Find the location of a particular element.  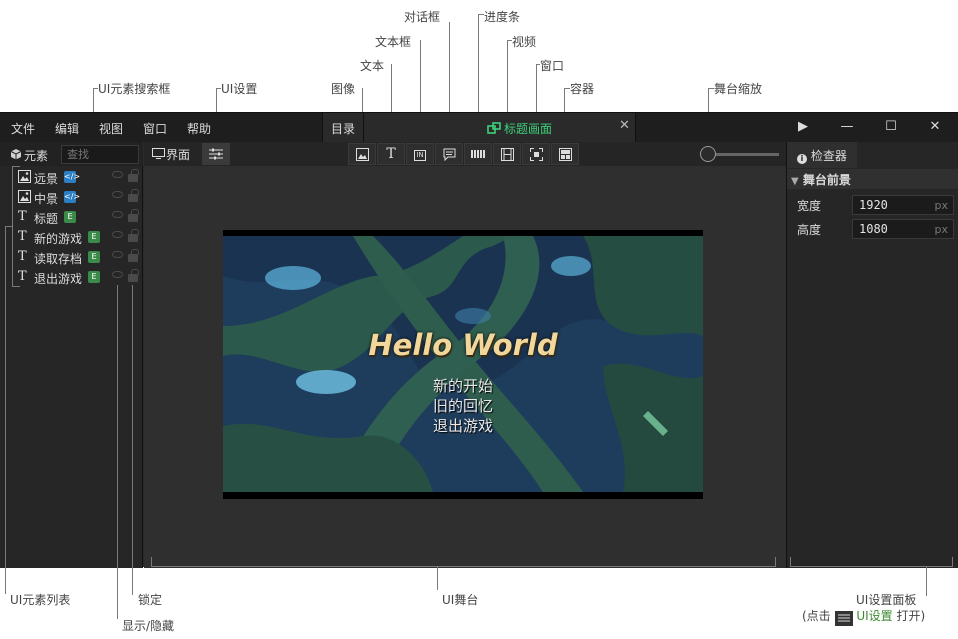

menu-window: 窗口 is located at coordinates (155, 128).